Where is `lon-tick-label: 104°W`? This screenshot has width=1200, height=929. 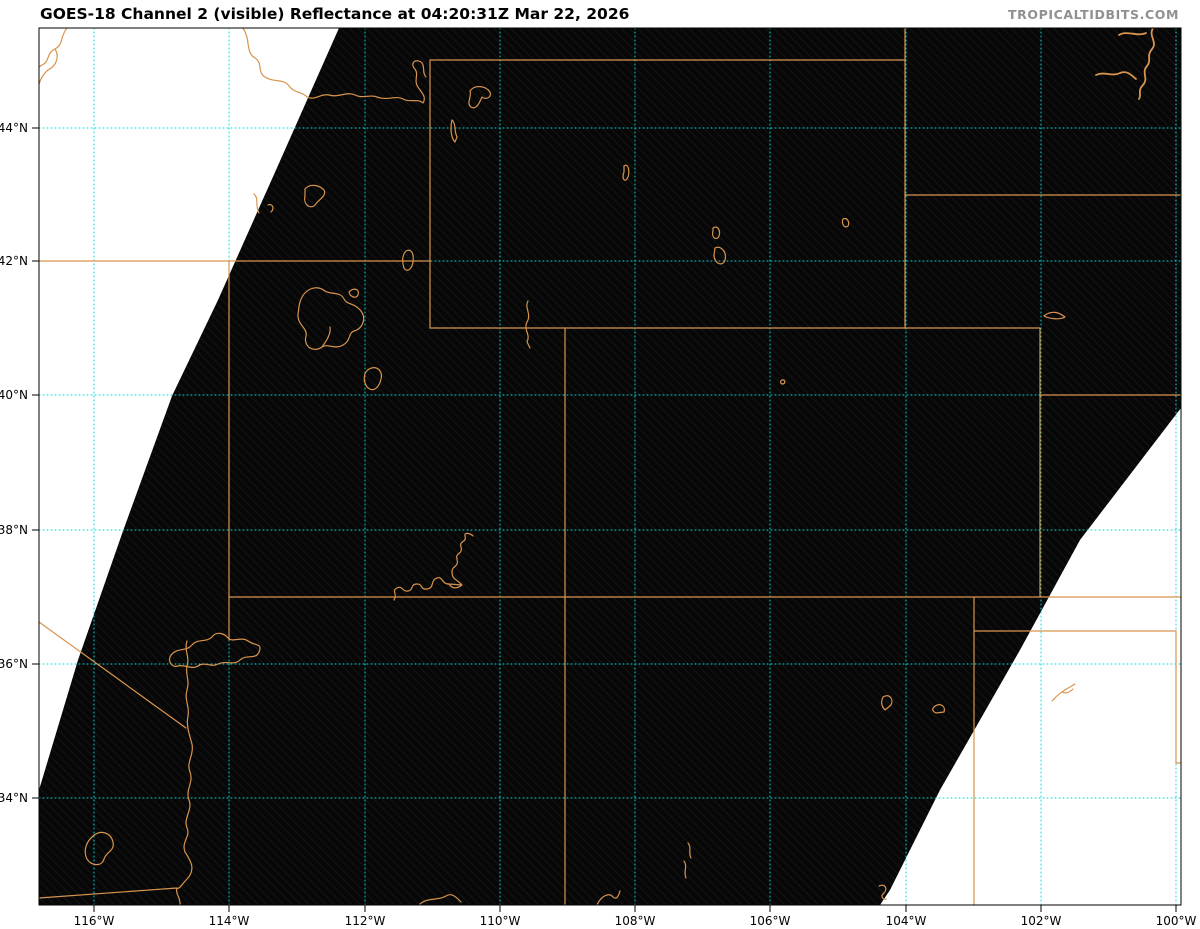
lon-tick-label: 104°W is located at coordinates (906, 921).